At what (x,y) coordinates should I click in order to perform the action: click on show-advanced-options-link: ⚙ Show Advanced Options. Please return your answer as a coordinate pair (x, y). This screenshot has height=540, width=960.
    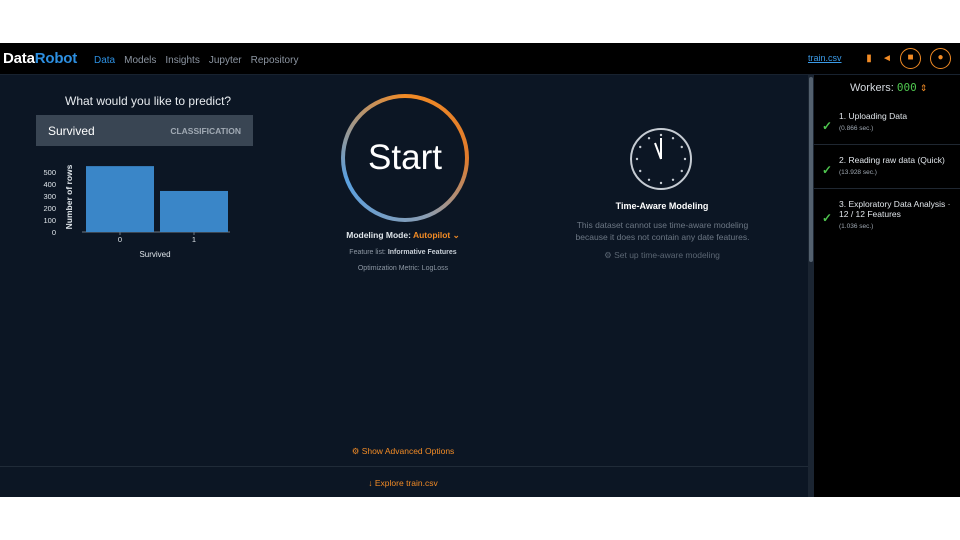
    Looking at the image, I should click on (403, 451).